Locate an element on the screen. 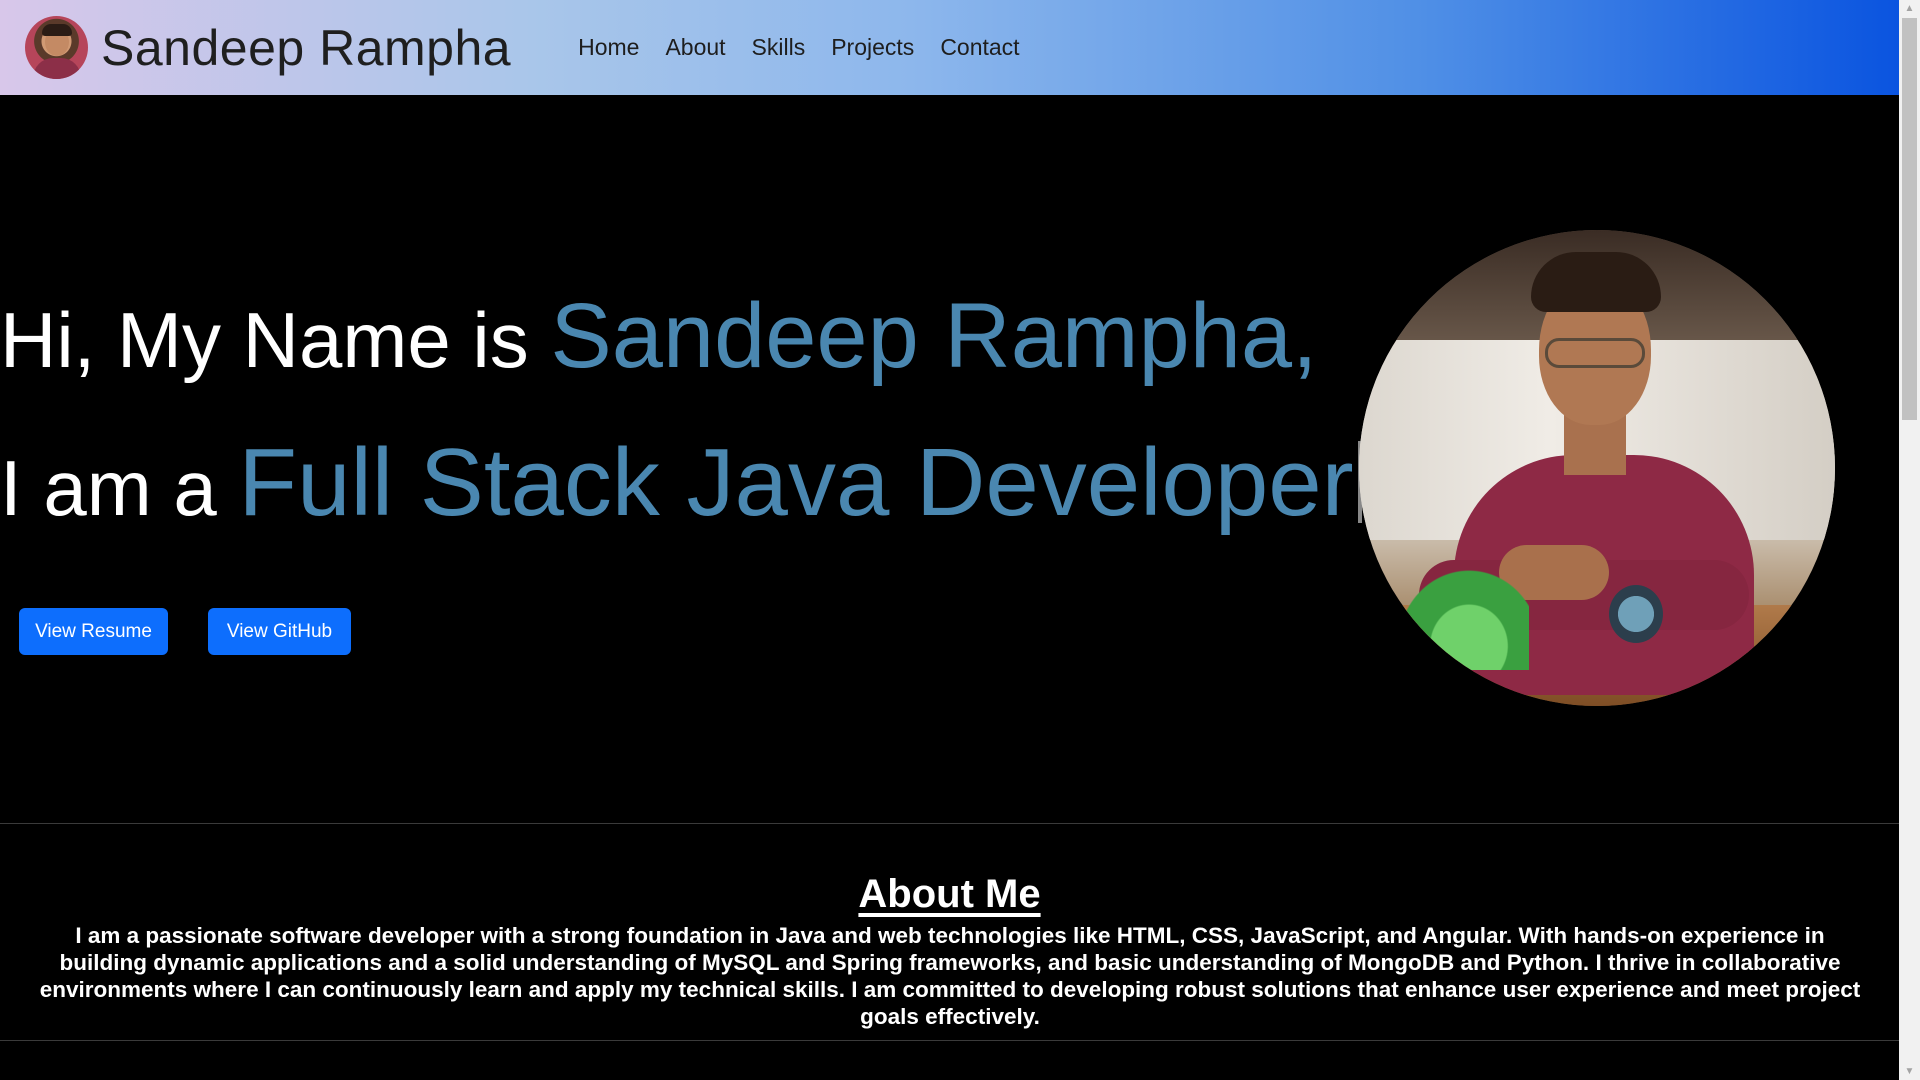  view-resume-button: View Resume is located at coordinates (93, 631).